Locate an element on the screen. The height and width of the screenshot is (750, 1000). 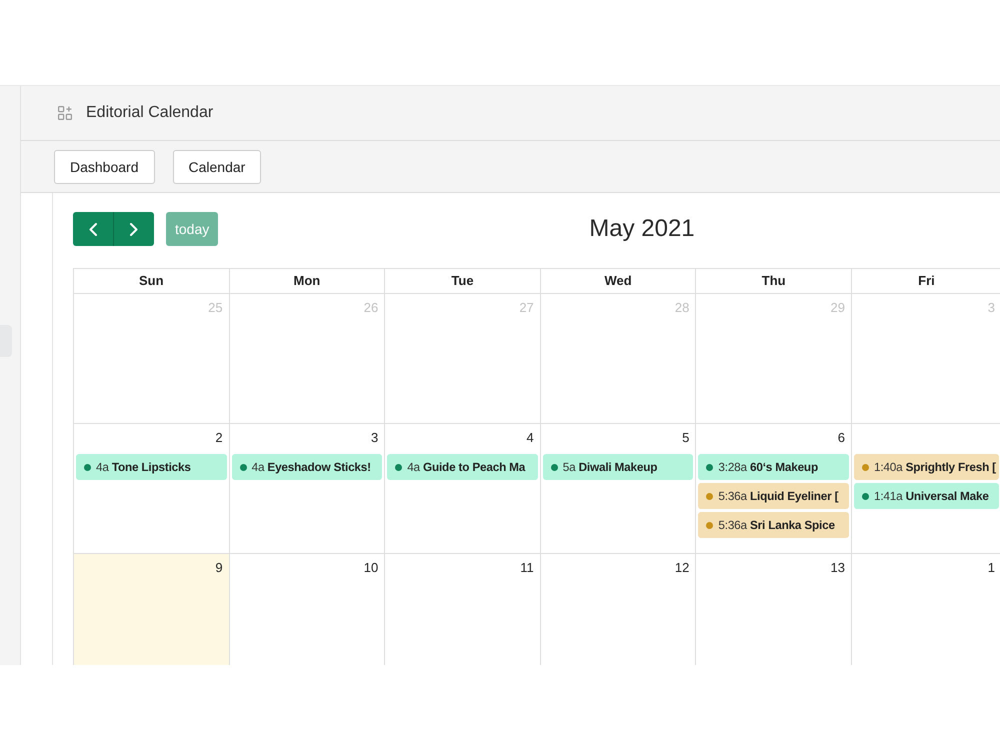
nav-button: Dashboard is located at coordinates (104, 167).